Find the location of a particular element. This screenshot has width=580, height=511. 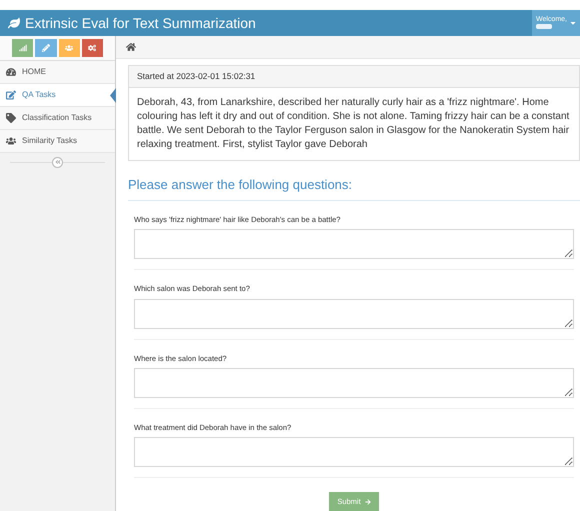

gears-icon is located at coordinates (92, 48).